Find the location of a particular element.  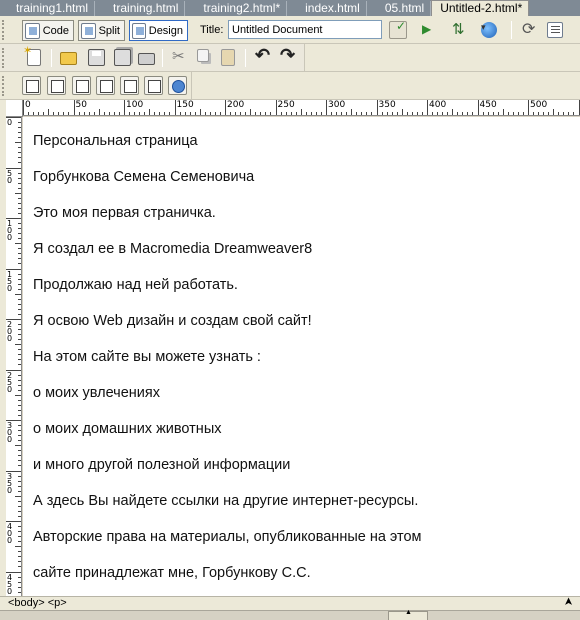

split-view-button: Split is located at coordinates (101, 30).